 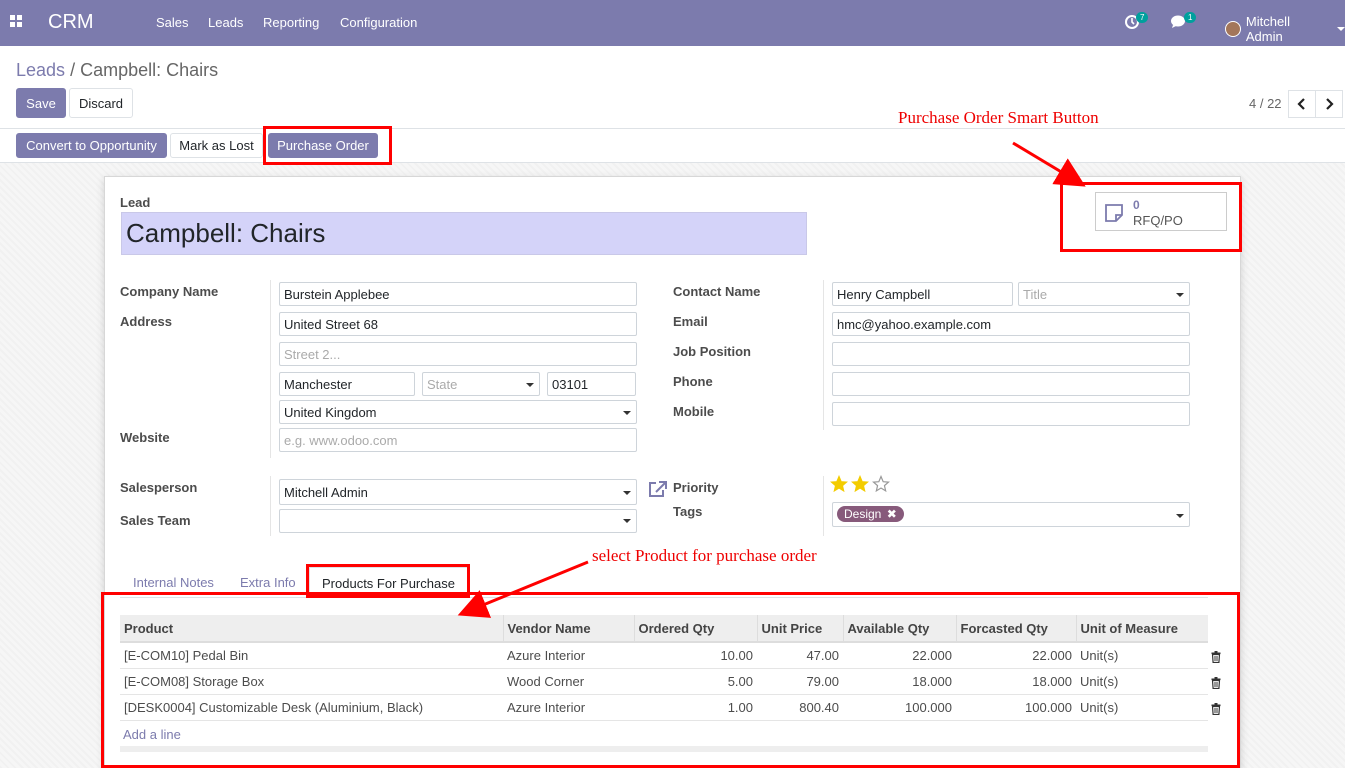 What do you see at coordinates (91, 145) in the screenshot?
I see `convert-to-opportunity-button: Convert to Opportunity` at bounding box center [91, 145].